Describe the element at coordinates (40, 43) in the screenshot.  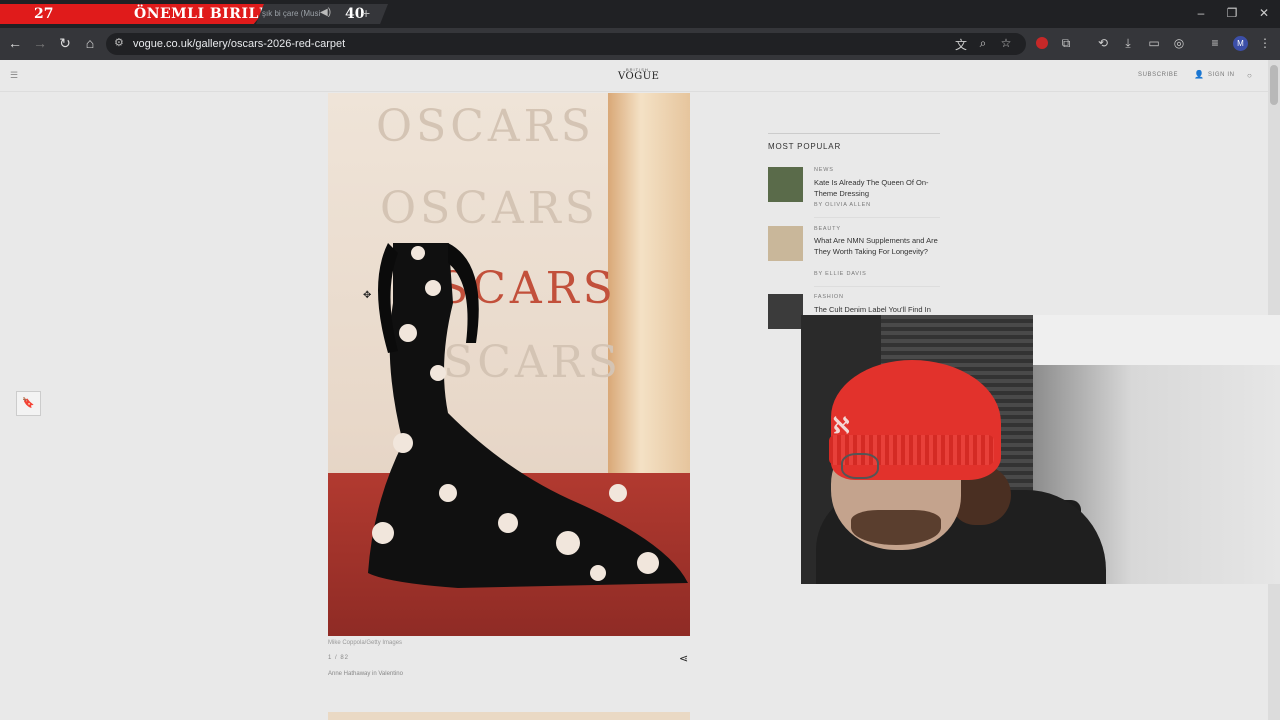
I see `forward-icon: →` at that location.